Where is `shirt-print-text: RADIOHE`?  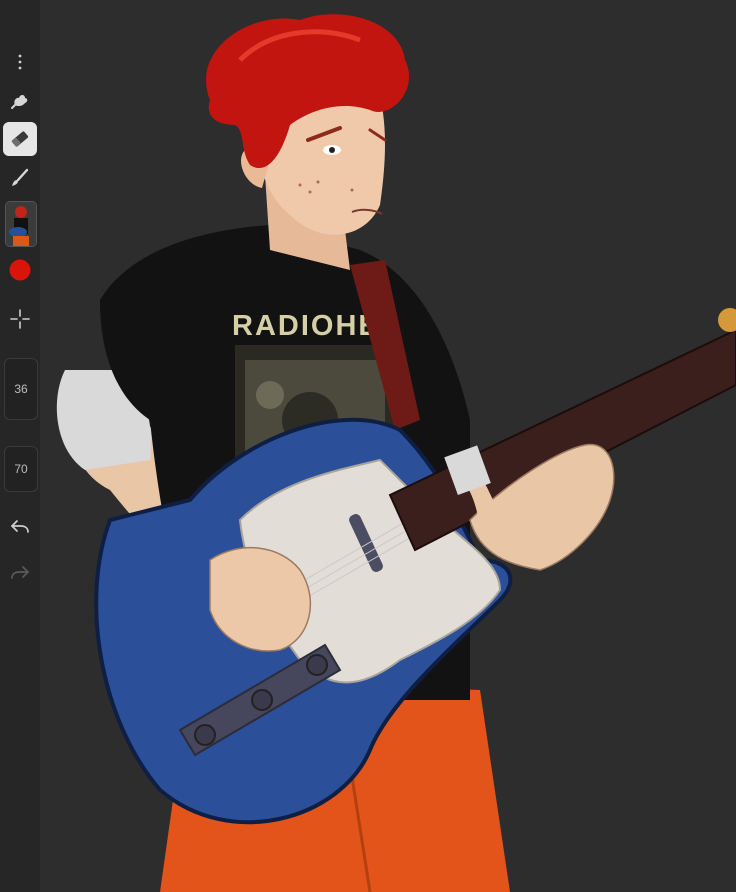
shirt-print-text: RADIOHE is located at coordinates (306, 326).